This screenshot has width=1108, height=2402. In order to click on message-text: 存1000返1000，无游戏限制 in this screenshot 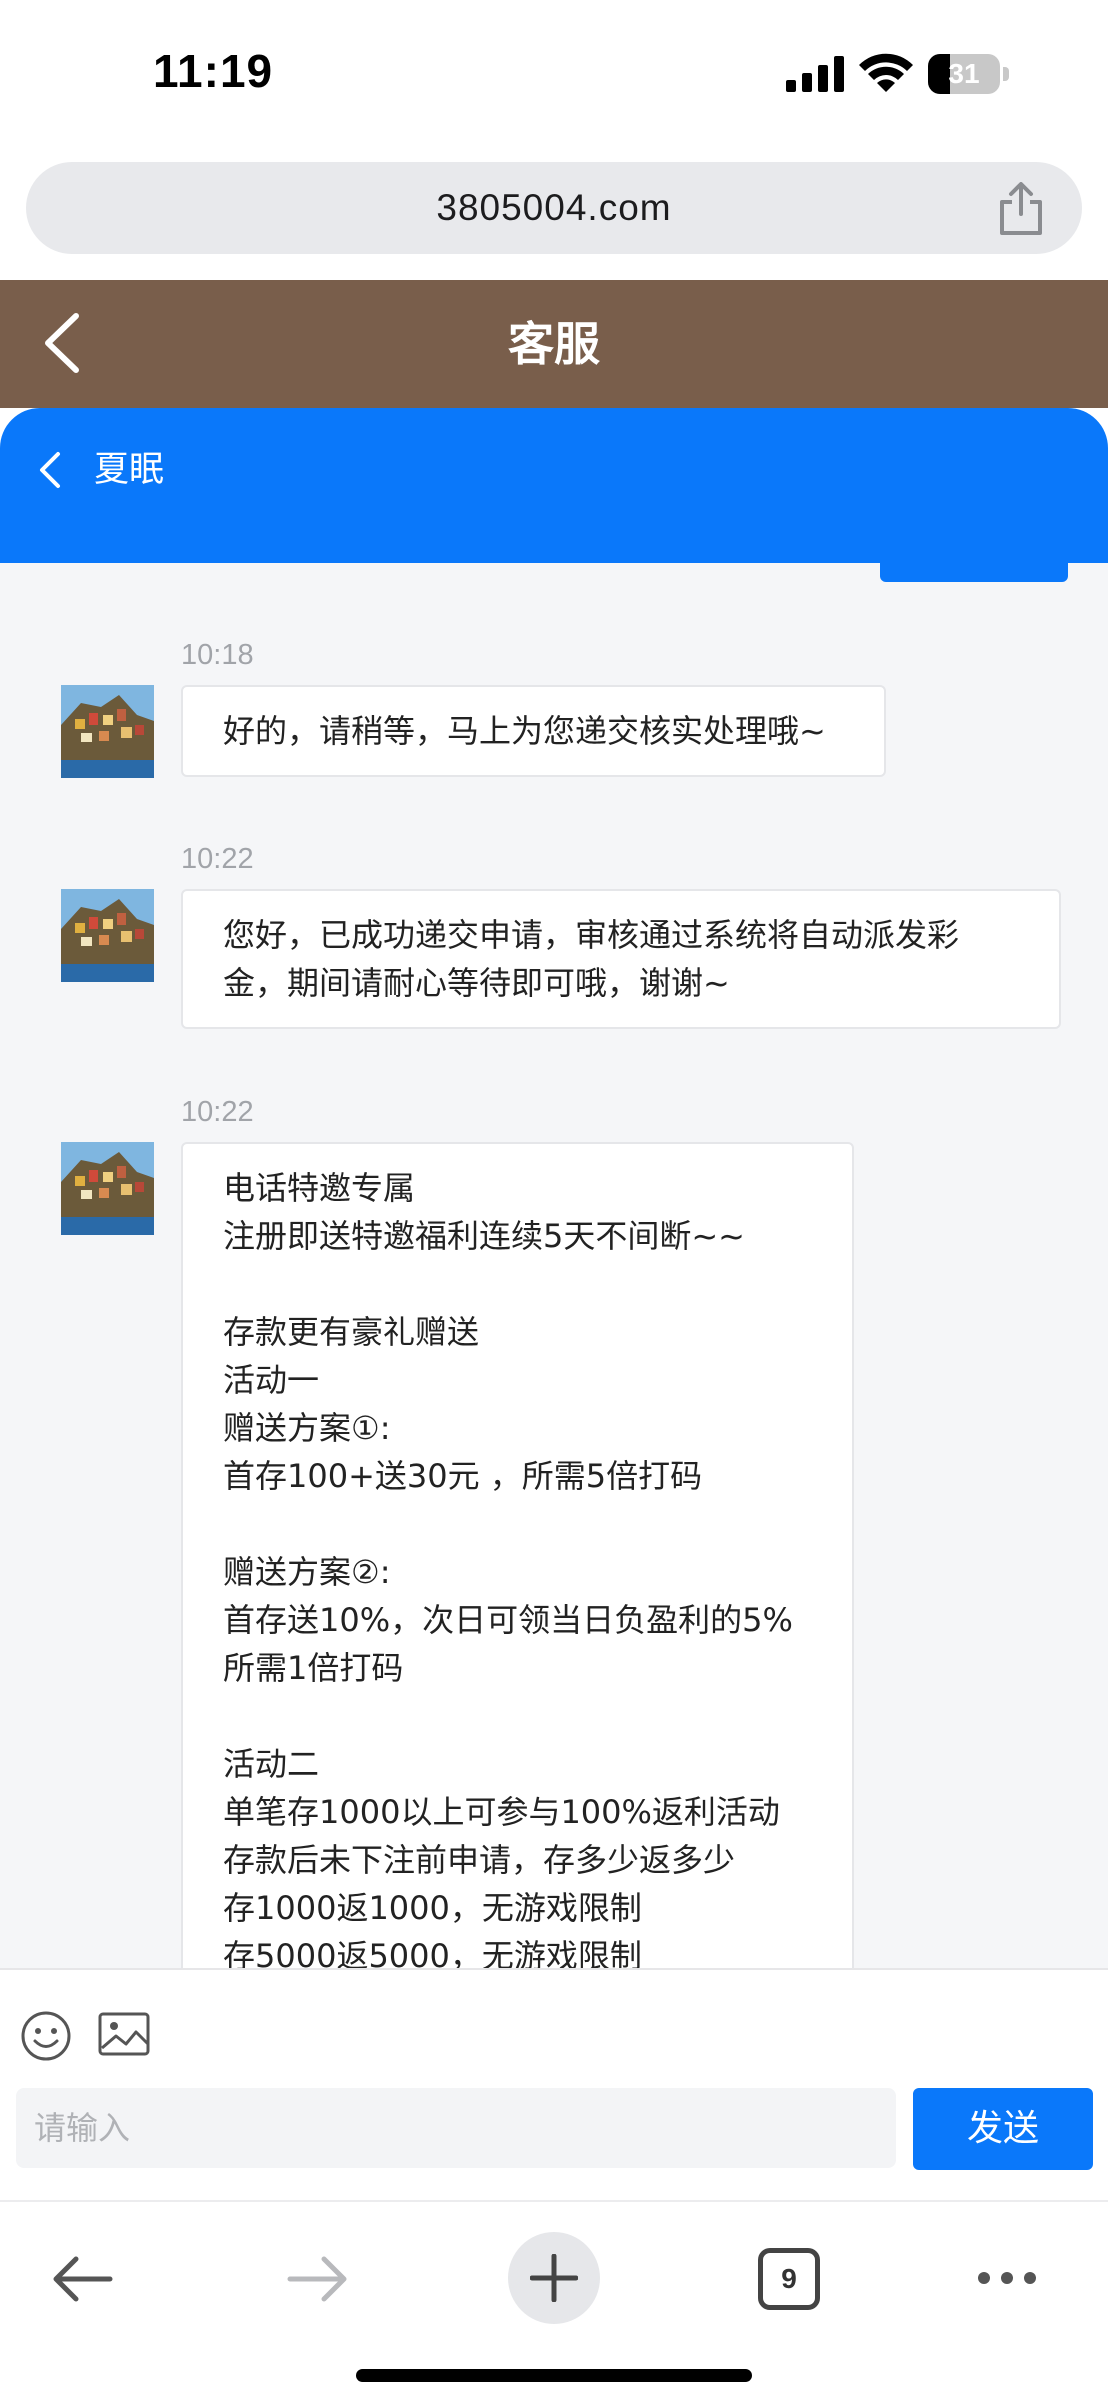, I will do `click(432, 1908)`.